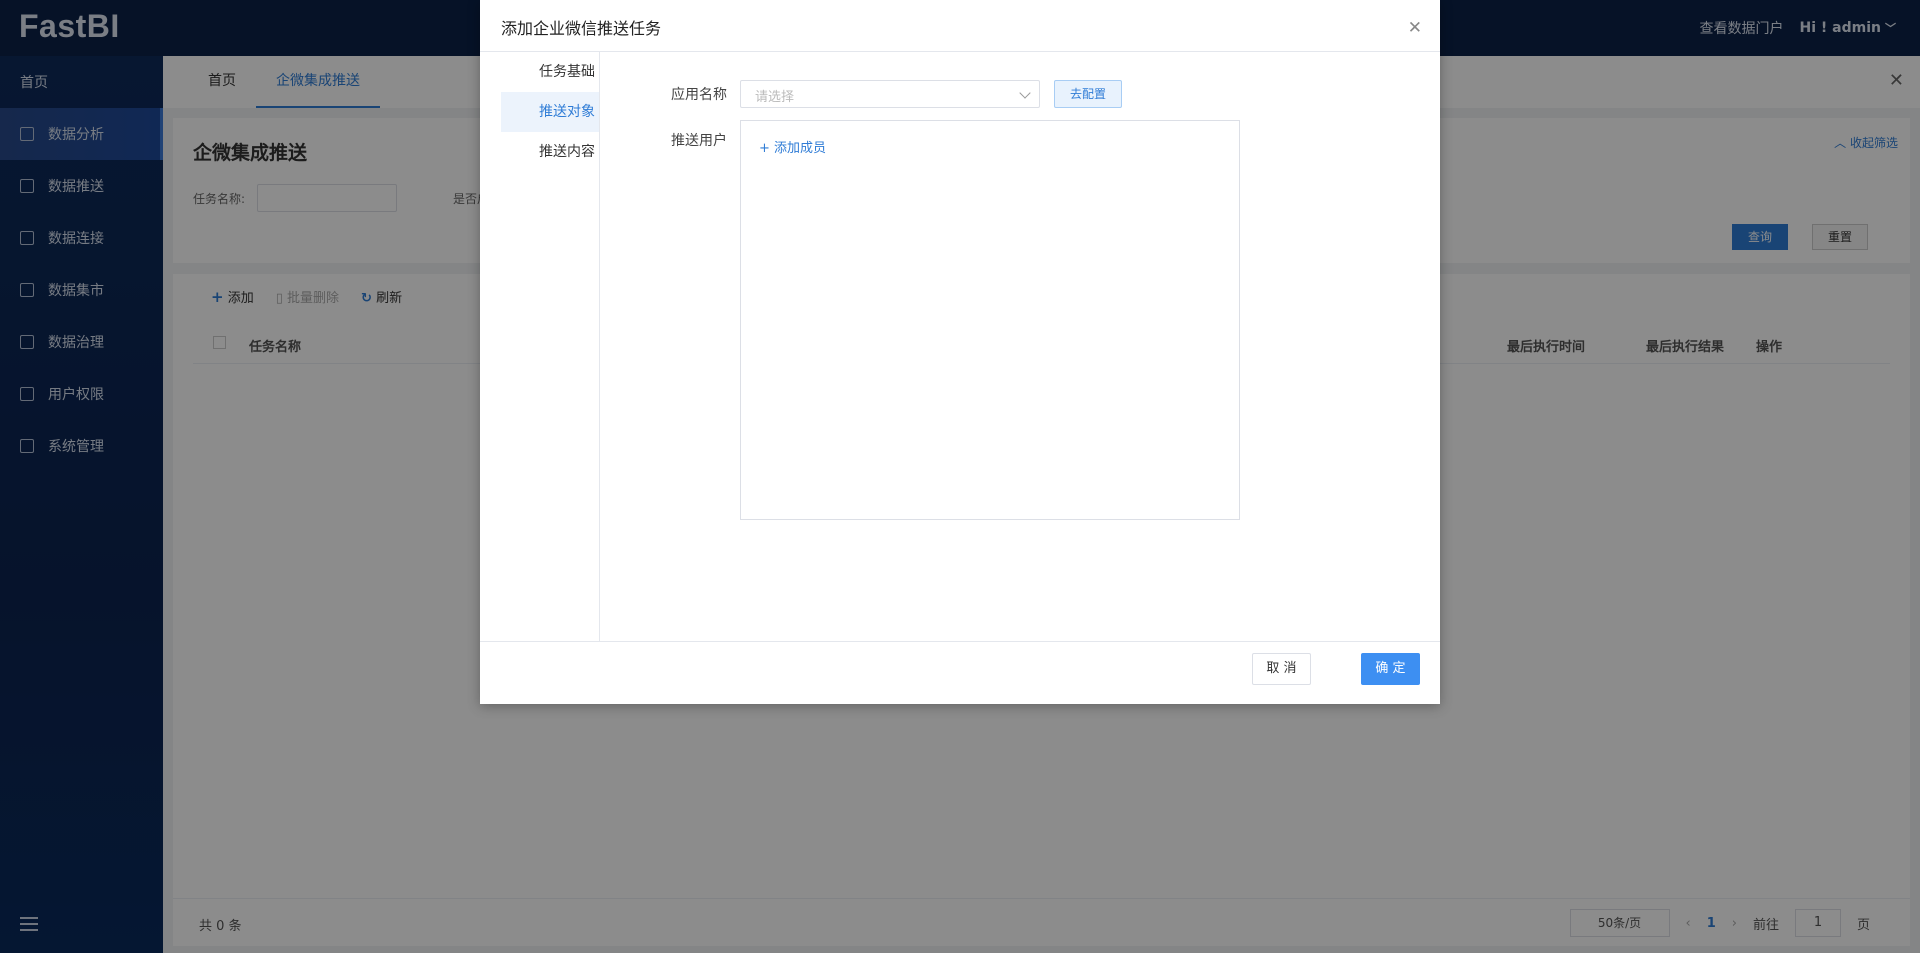 The image size is (1920, 953). Describe the element at coordinates (550, 72) in the screenshot. I see `step-task-basic: 任务基础` at that location.